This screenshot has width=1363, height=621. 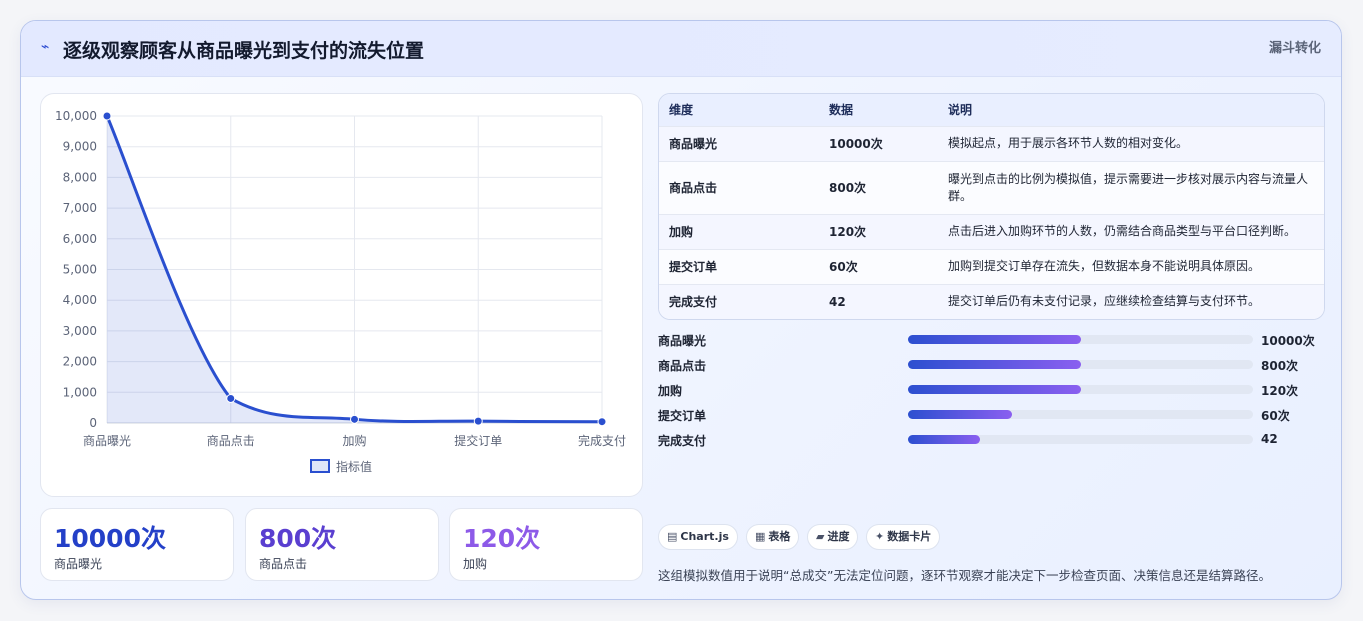 What do you see at coordinates (110, 538) in the screenshot?
I see `kpi-value: 10000次` at bounding box center [110, 538].